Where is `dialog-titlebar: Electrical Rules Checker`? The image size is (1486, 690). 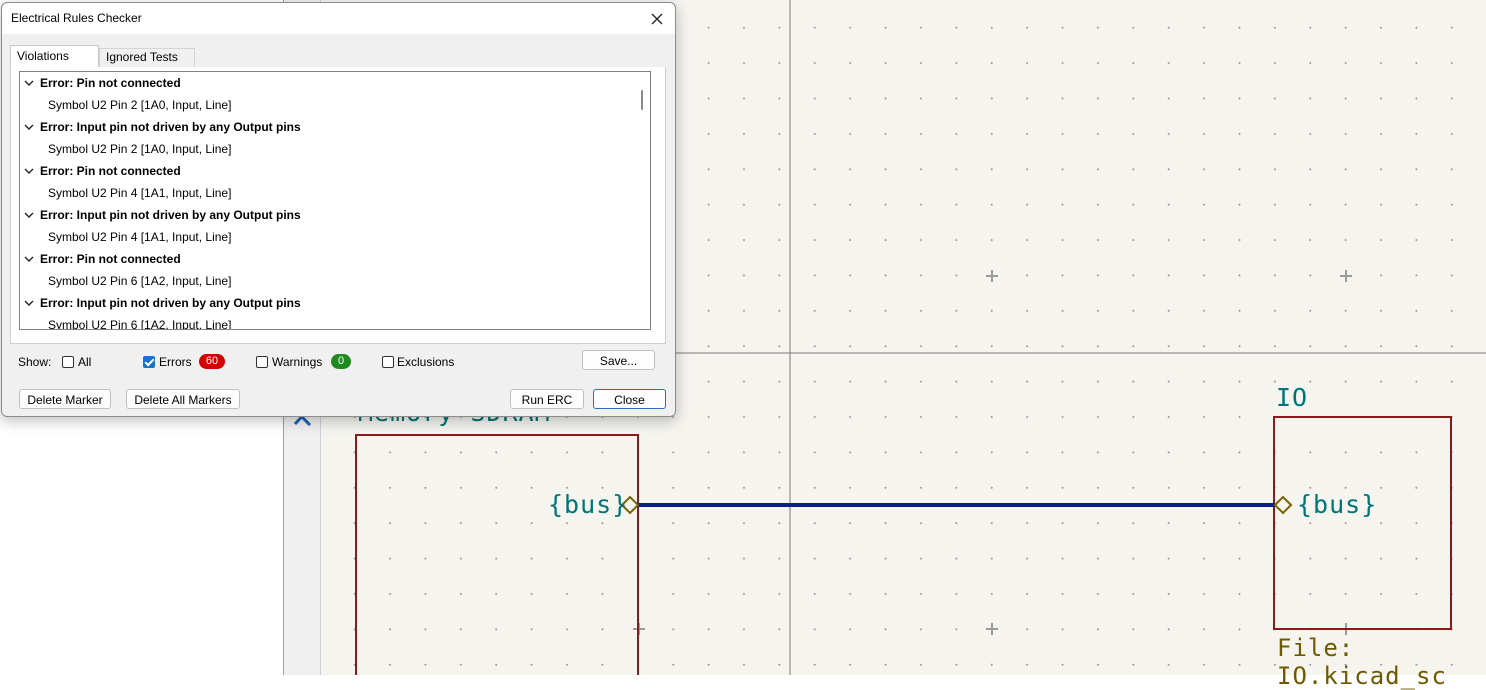
dialog-titlebar: Electrical Rules Checker is located at coordinates (338, 18).